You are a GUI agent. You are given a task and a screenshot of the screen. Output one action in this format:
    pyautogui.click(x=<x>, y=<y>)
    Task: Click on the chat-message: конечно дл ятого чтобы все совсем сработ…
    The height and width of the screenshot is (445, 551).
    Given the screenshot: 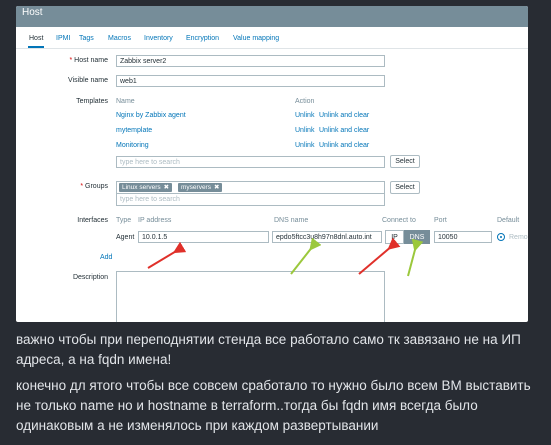 What is the action you would take?
    pyautogui.click(x=273, y=405)
    